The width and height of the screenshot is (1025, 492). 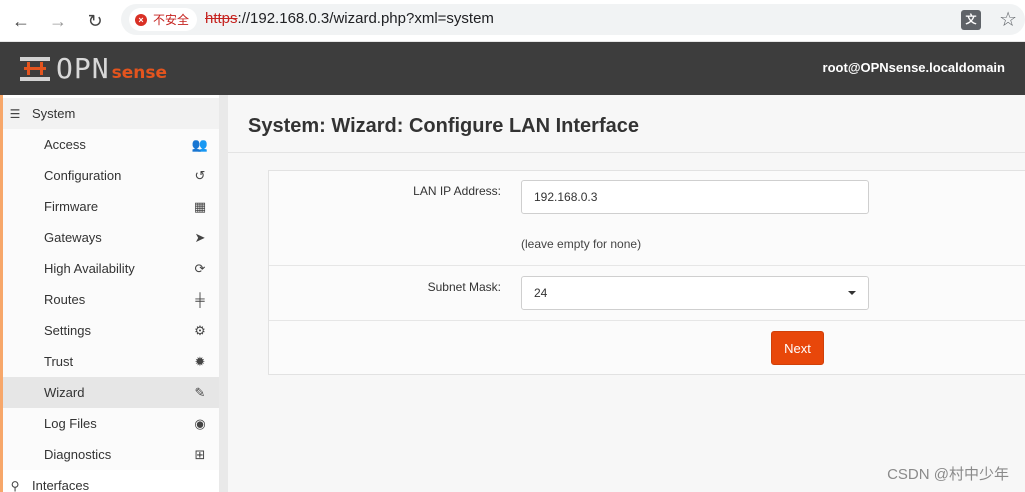 What do you see at coordinates (61, 485) in the screenshot?
I see `sidebar-section-label: Interfaces` at bounding box center [61, 485].